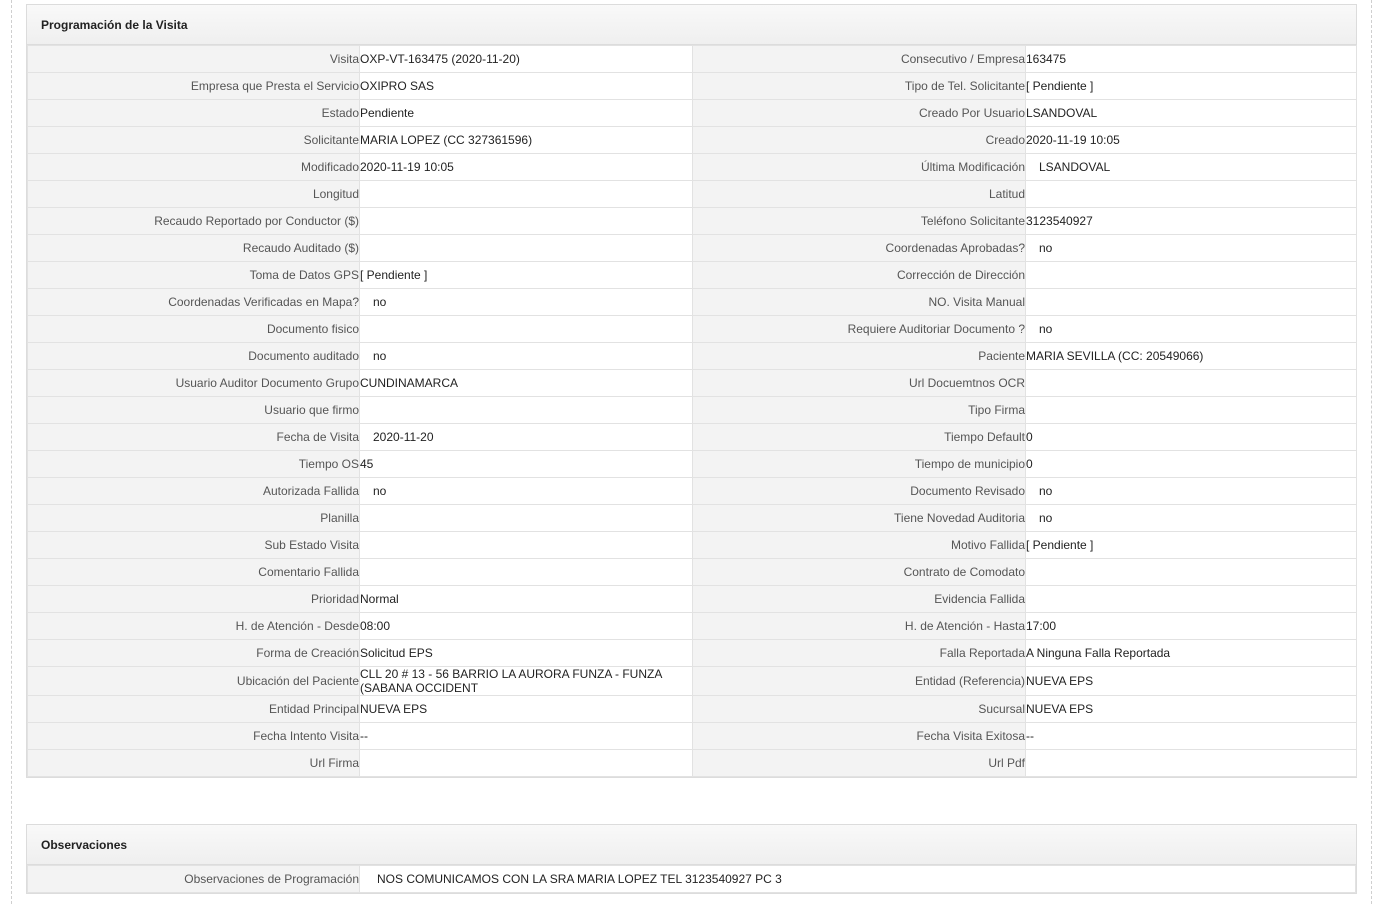  Describe the element at coordinates (526, 437) in the screenshot. I see `field-value: 2020-11-20` at that location.